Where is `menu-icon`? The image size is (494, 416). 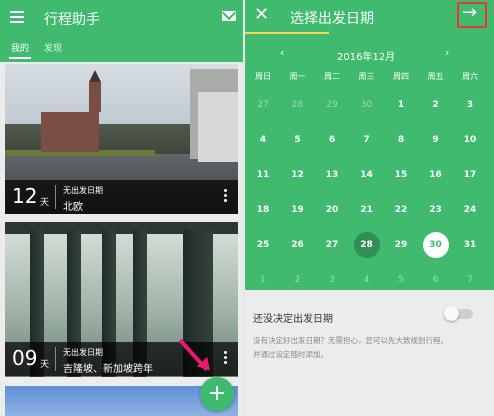
menu-icon is located at coordinates (17, 17).